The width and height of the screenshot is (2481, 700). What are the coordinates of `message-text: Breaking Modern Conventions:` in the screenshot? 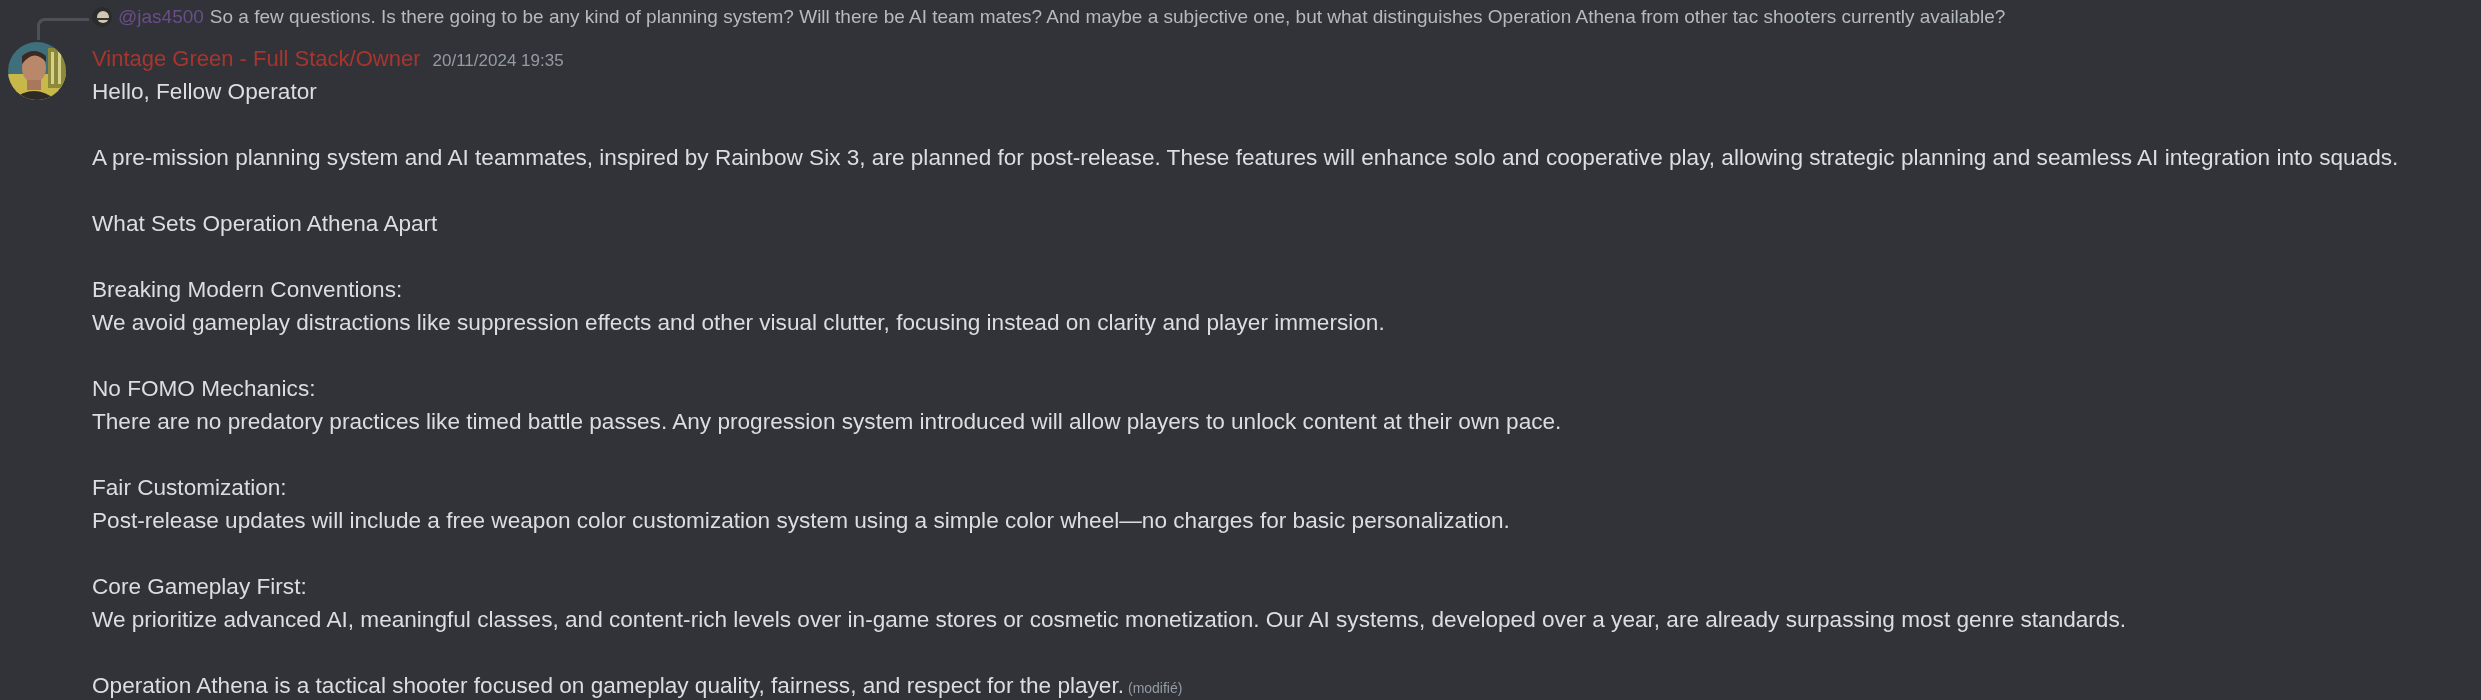 It's located at (248, 290).